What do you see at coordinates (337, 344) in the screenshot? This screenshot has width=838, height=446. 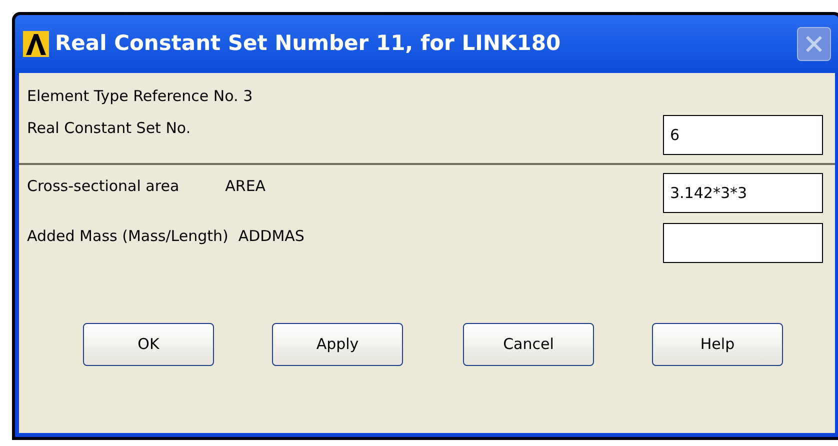 I see `dialog-button: Apply` at bounding box center [337, 344].